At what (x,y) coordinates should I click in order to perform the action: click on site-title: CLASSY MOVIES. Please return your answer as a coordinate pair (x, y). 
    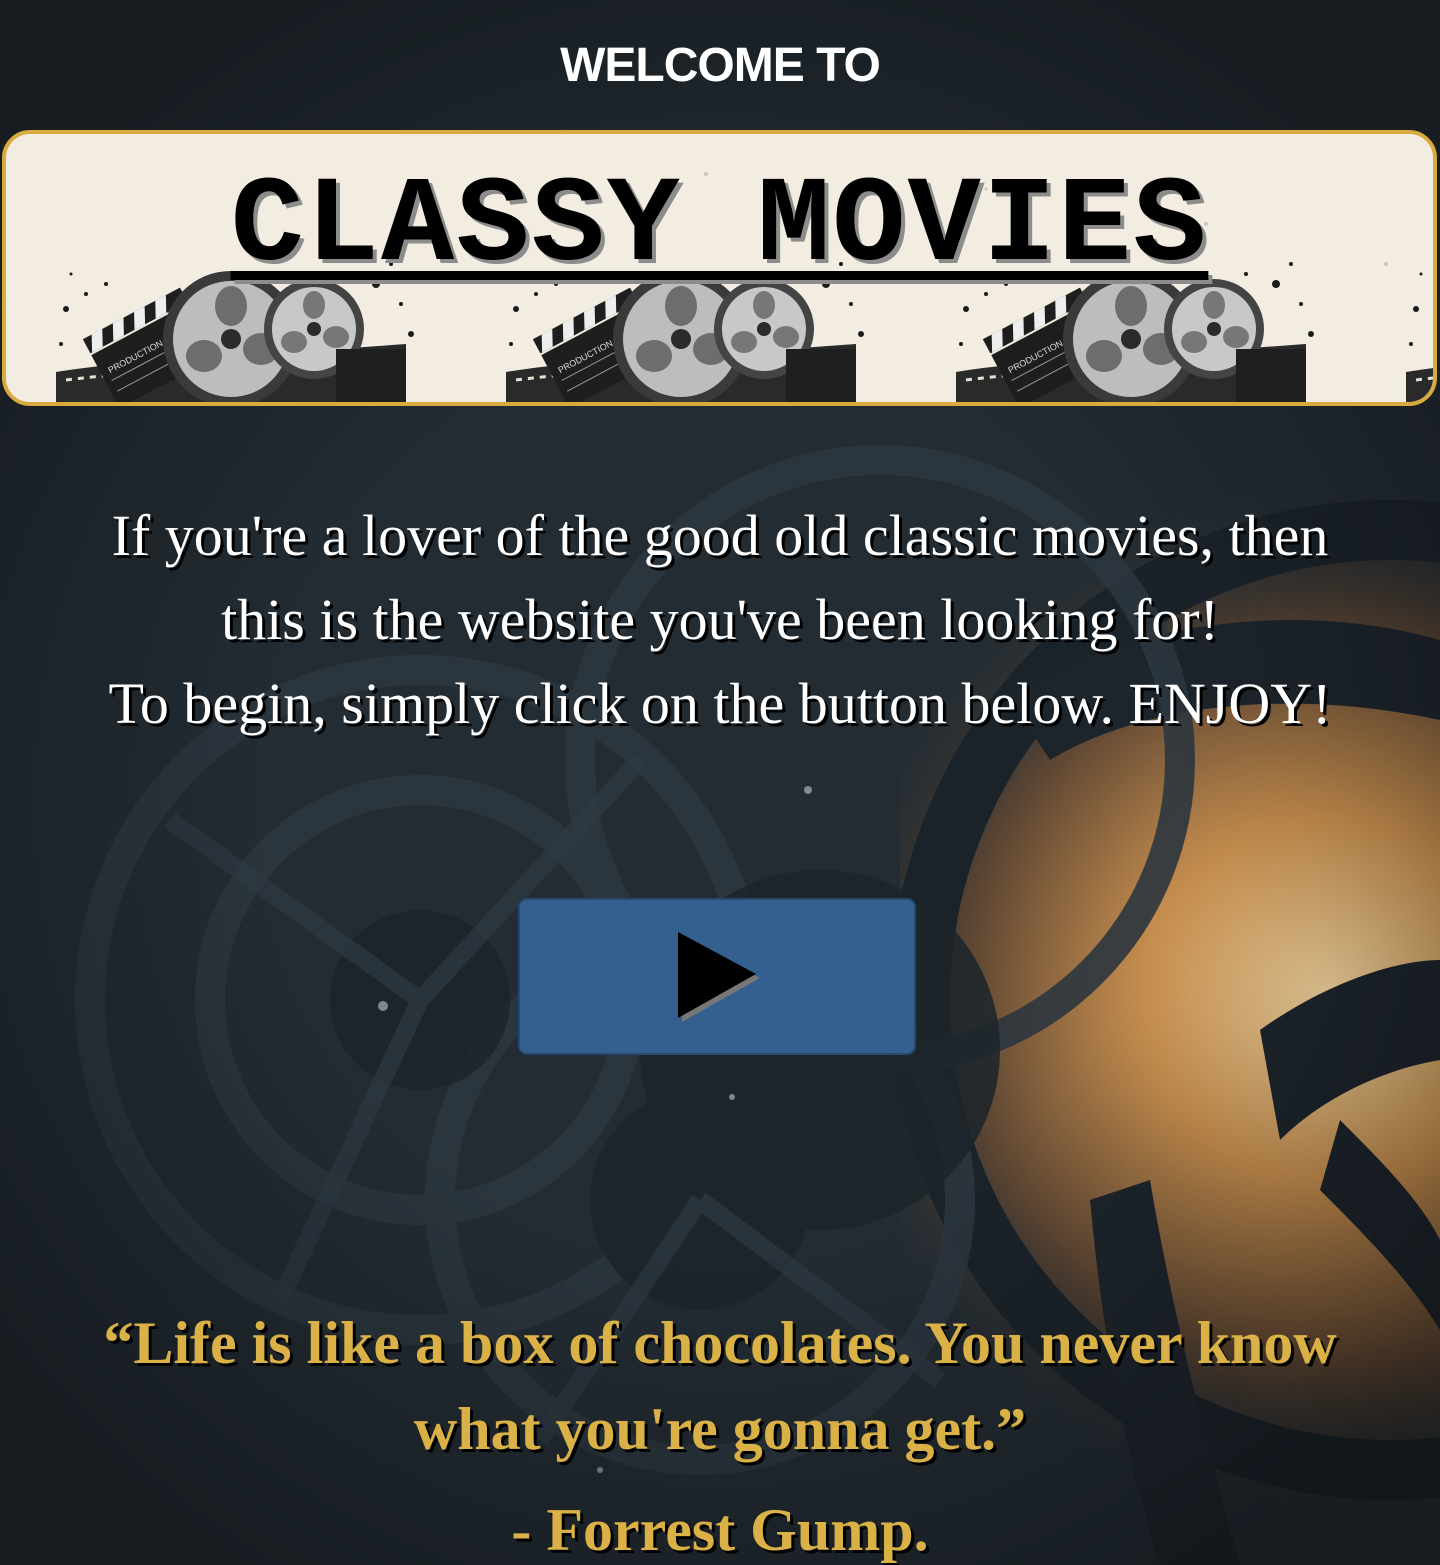
    Looking at the image, I should click on (719, 227).